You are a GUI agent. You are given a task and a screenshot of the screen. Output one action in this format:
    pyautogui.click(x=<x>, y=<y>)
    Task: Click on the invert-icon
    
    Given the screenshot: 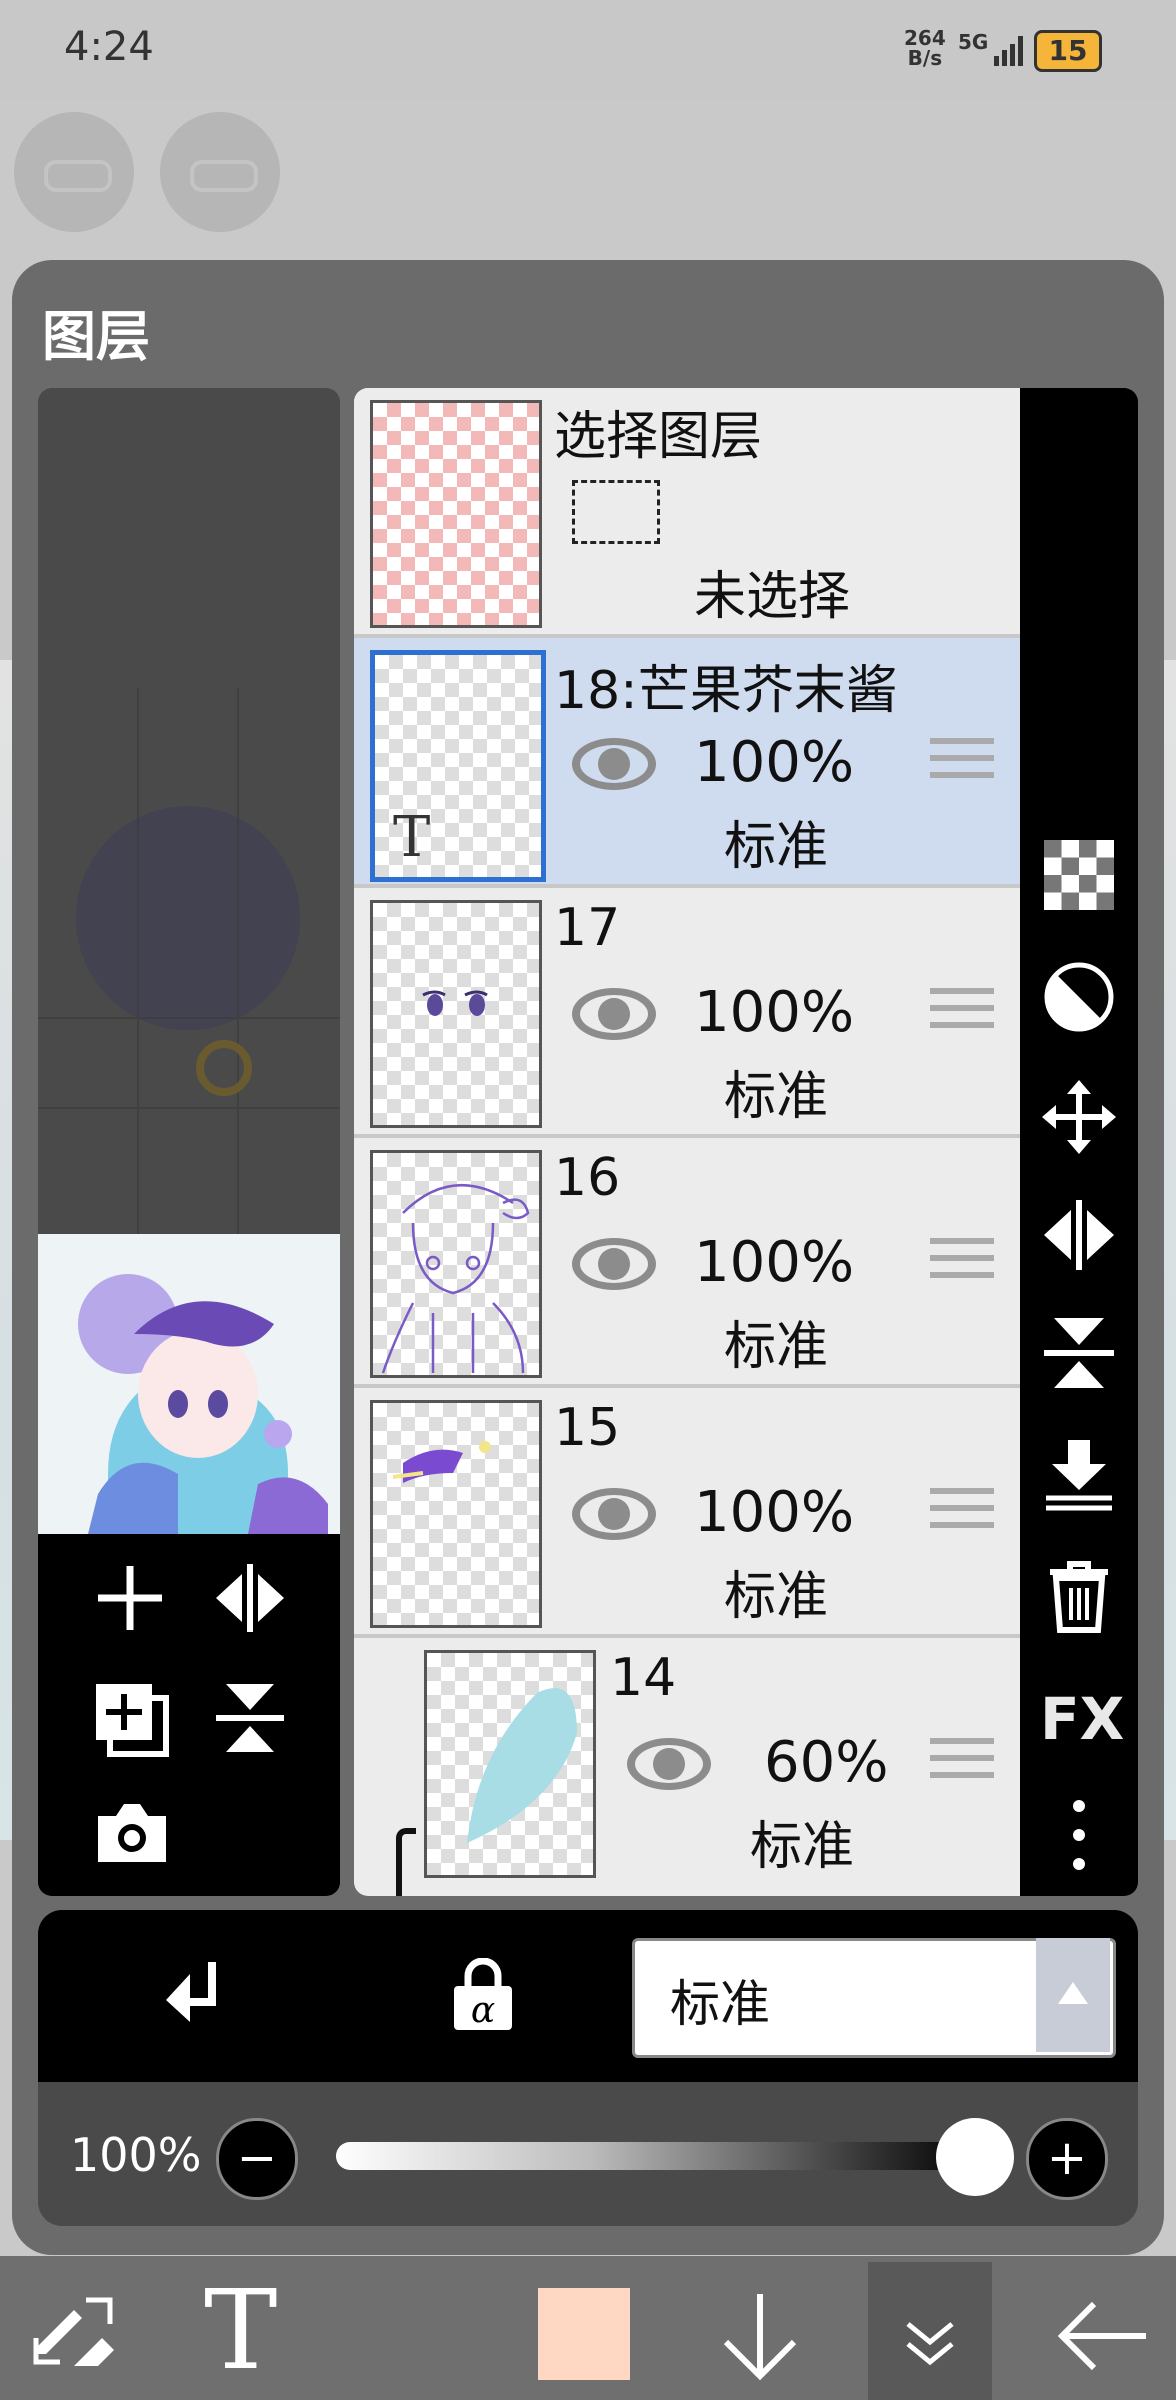 What is the action you would take?
    pyautogui.click(x=1079, y=997)
    